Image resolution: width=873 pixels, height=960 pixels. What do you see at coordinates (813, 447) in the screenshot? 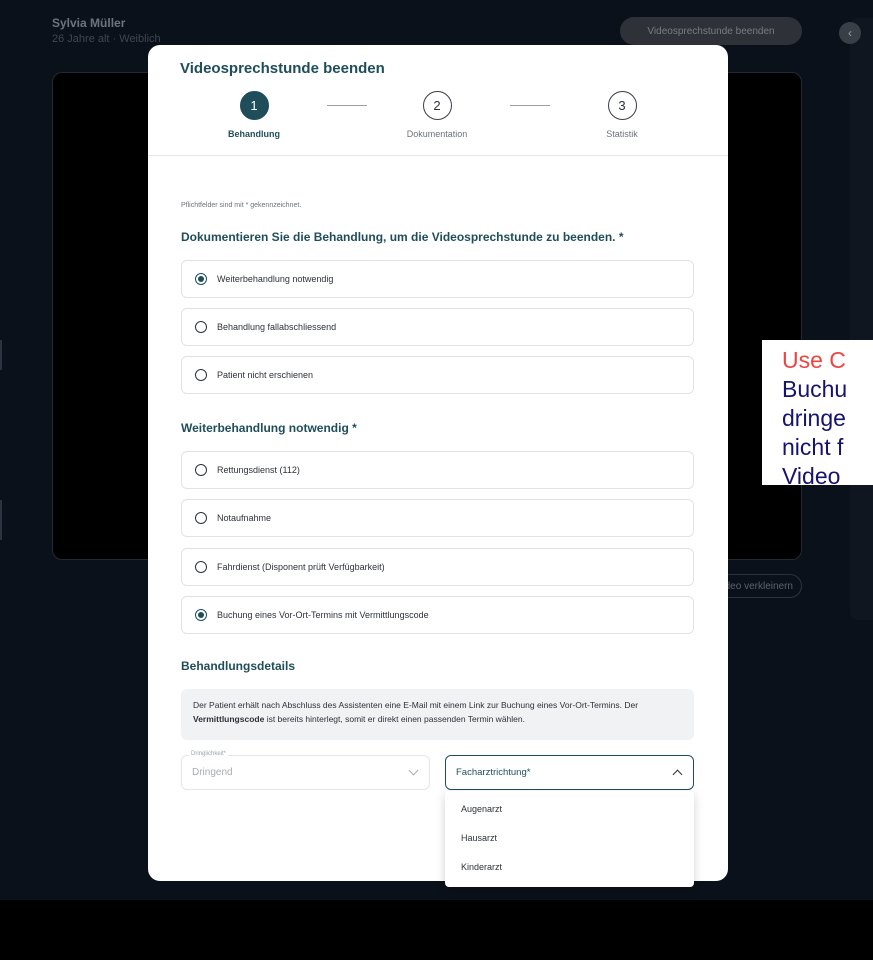
I see `overlay-line: nicht f` at bounding box center [813, 447].